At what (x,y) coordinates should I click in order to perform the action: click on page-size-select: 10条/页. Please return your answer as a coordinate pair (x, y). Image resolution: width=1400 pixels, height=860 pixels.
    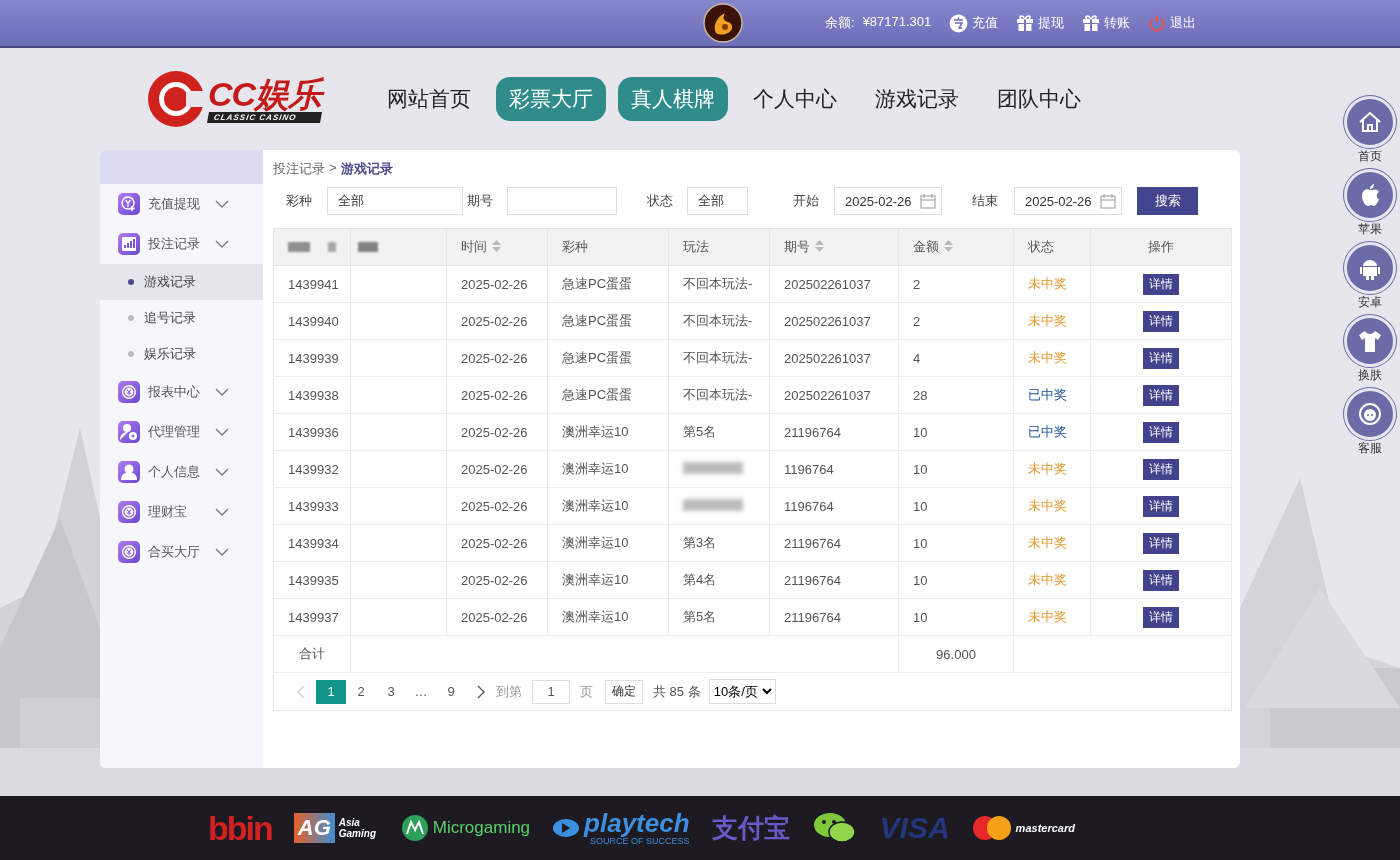
    Looking at the image, I should click on (742, 691).